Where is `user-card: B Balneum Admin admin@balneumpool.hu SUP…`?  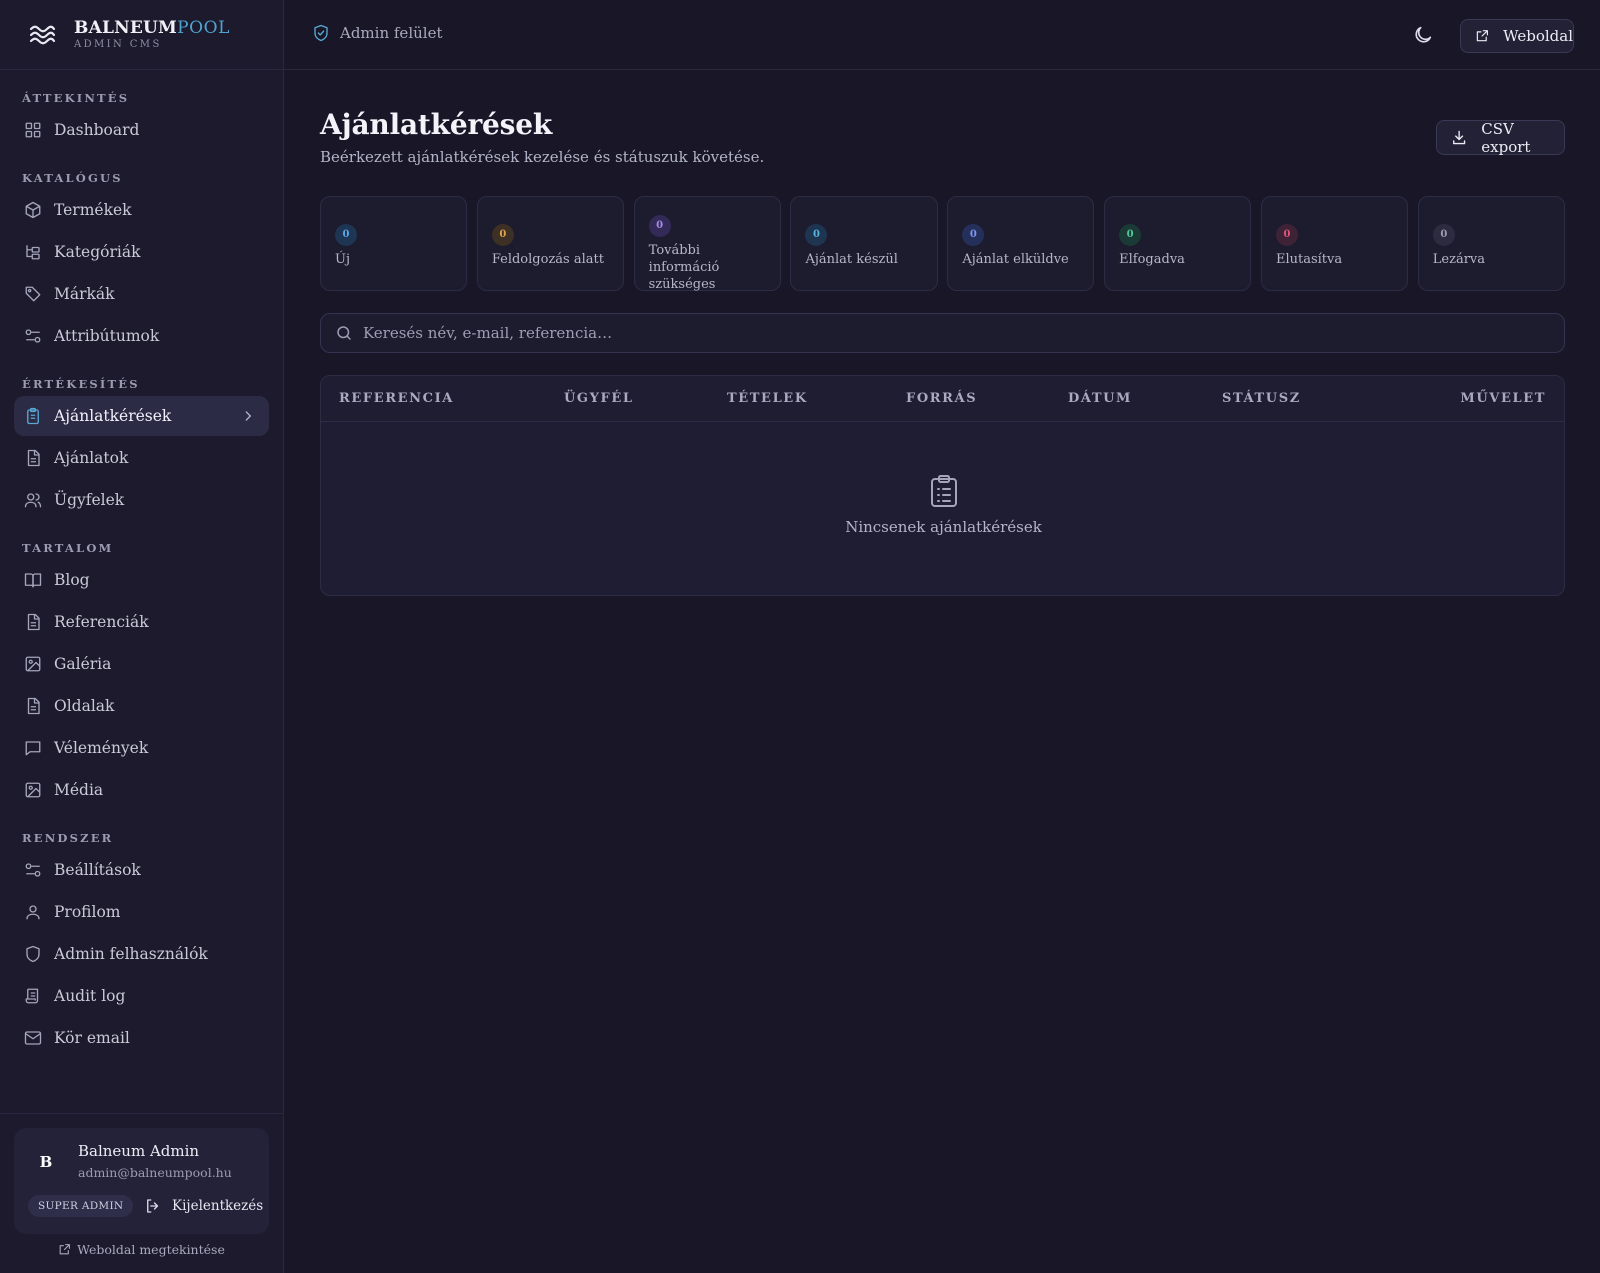
user-card: B Balneum Admin admin@balneumpool.hu SUP… is located at coordinates (141, 1181).